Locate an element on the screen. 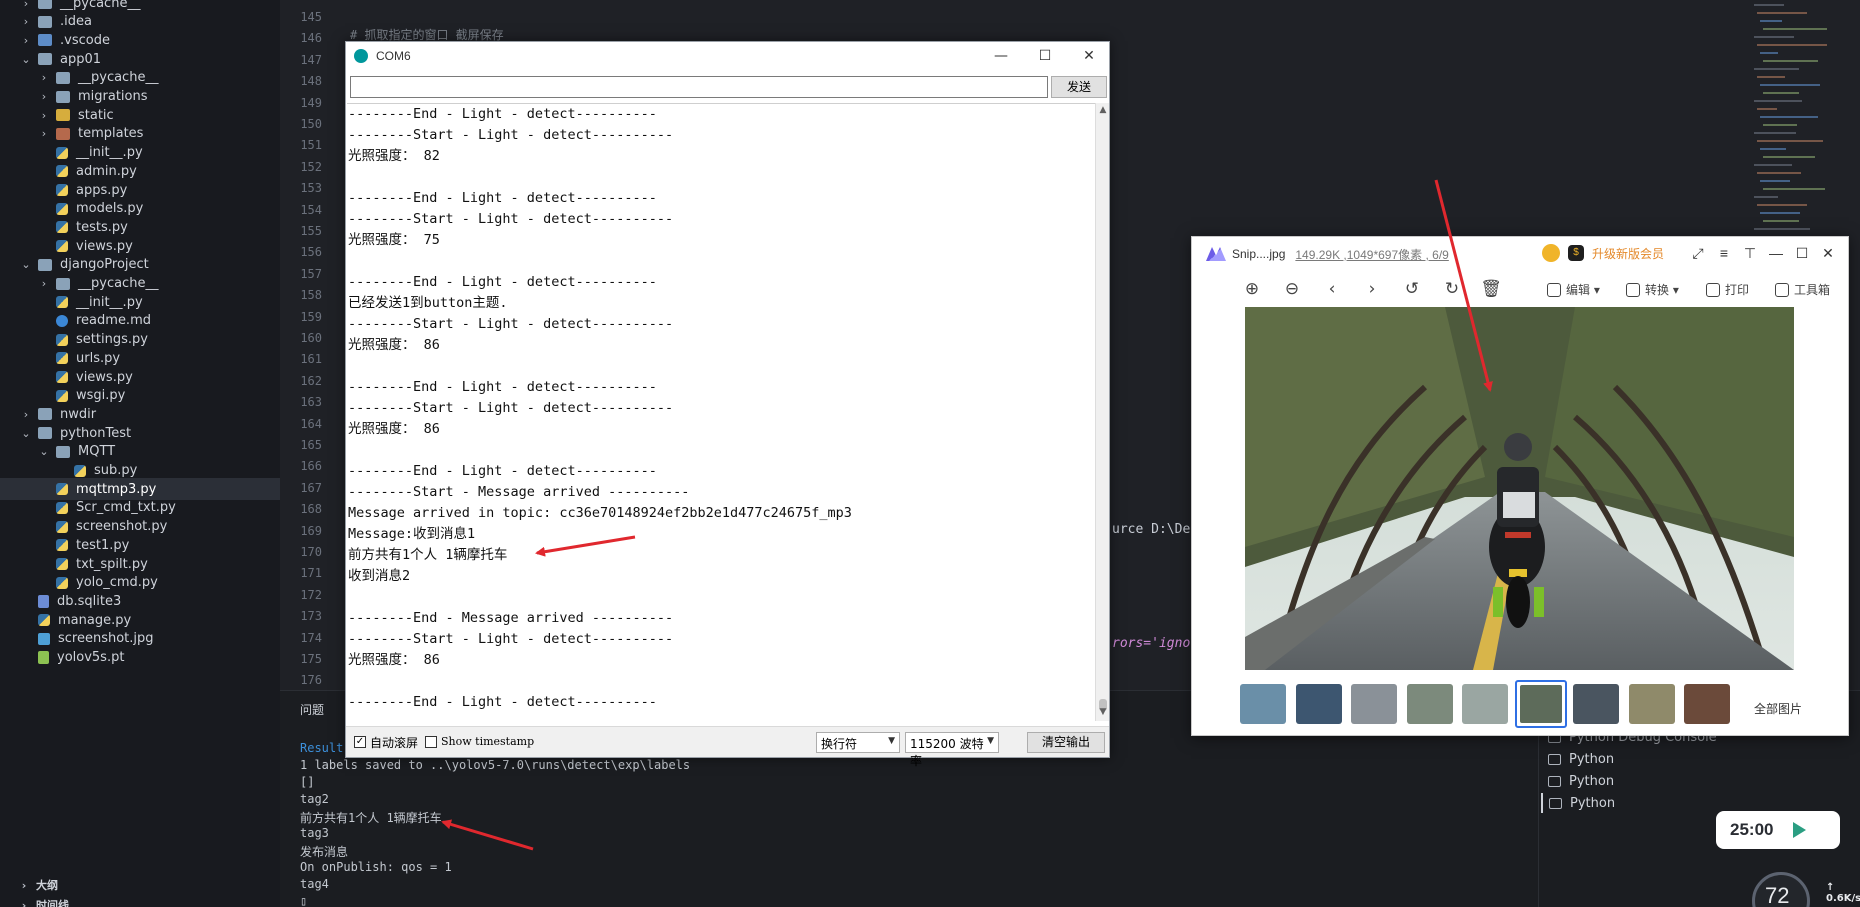  tree-item-label: pythonTest is located at coordinates (96, 433).